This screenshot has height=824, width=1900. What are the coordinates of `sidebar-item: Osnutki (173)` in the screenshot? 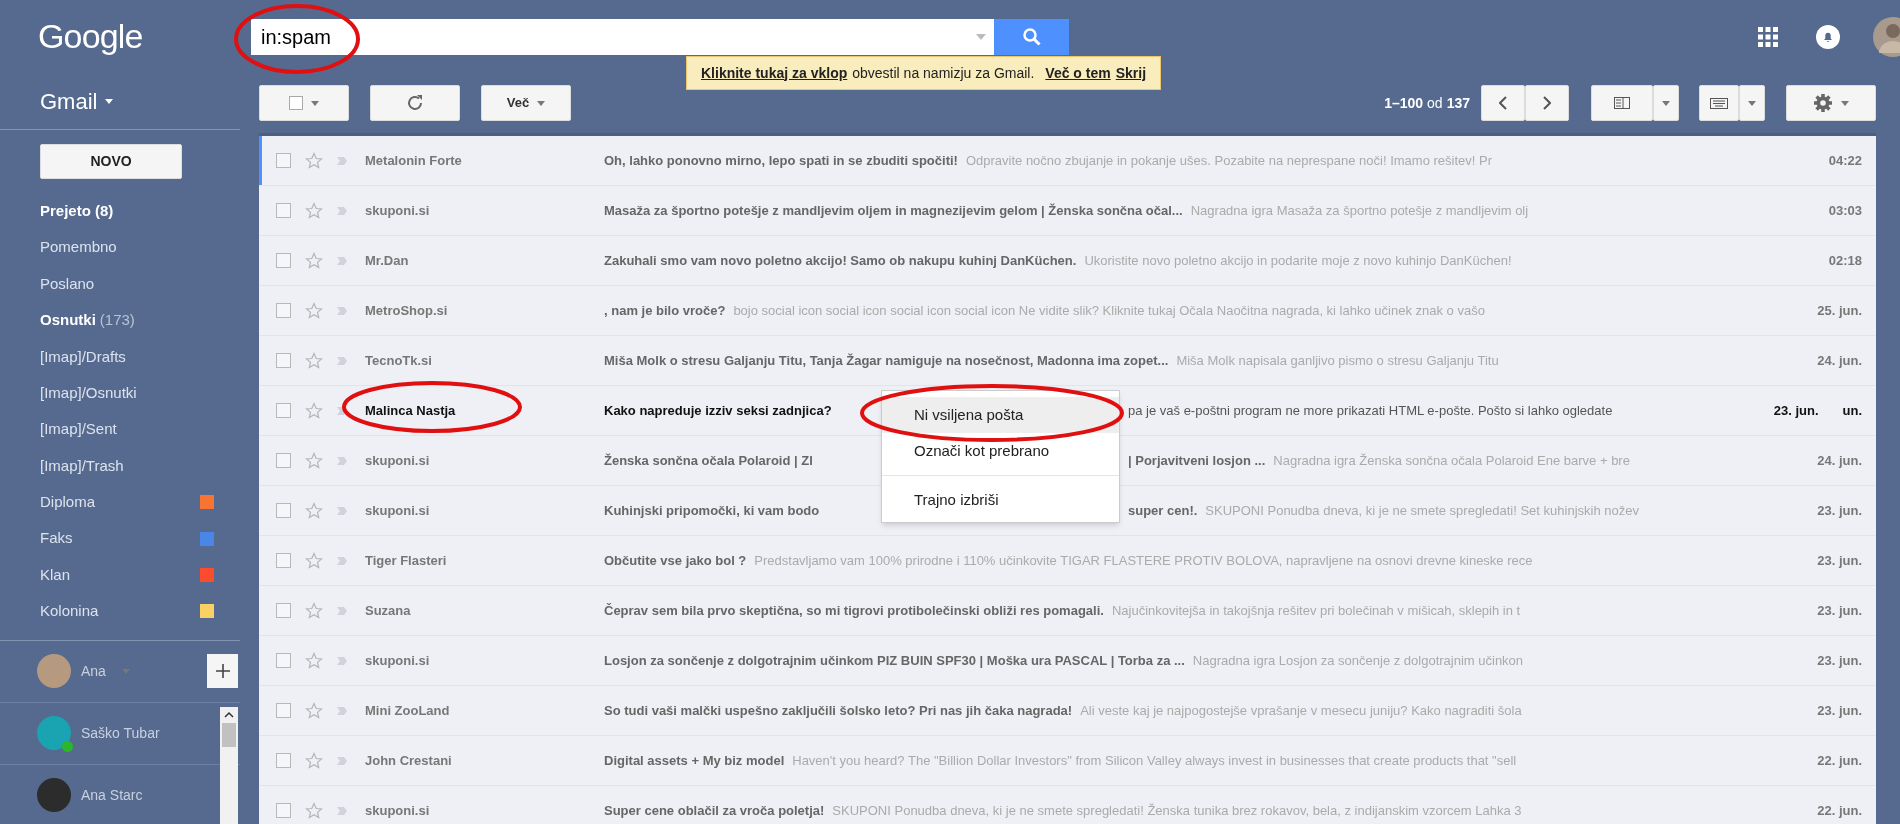 It's located at (120, 320).